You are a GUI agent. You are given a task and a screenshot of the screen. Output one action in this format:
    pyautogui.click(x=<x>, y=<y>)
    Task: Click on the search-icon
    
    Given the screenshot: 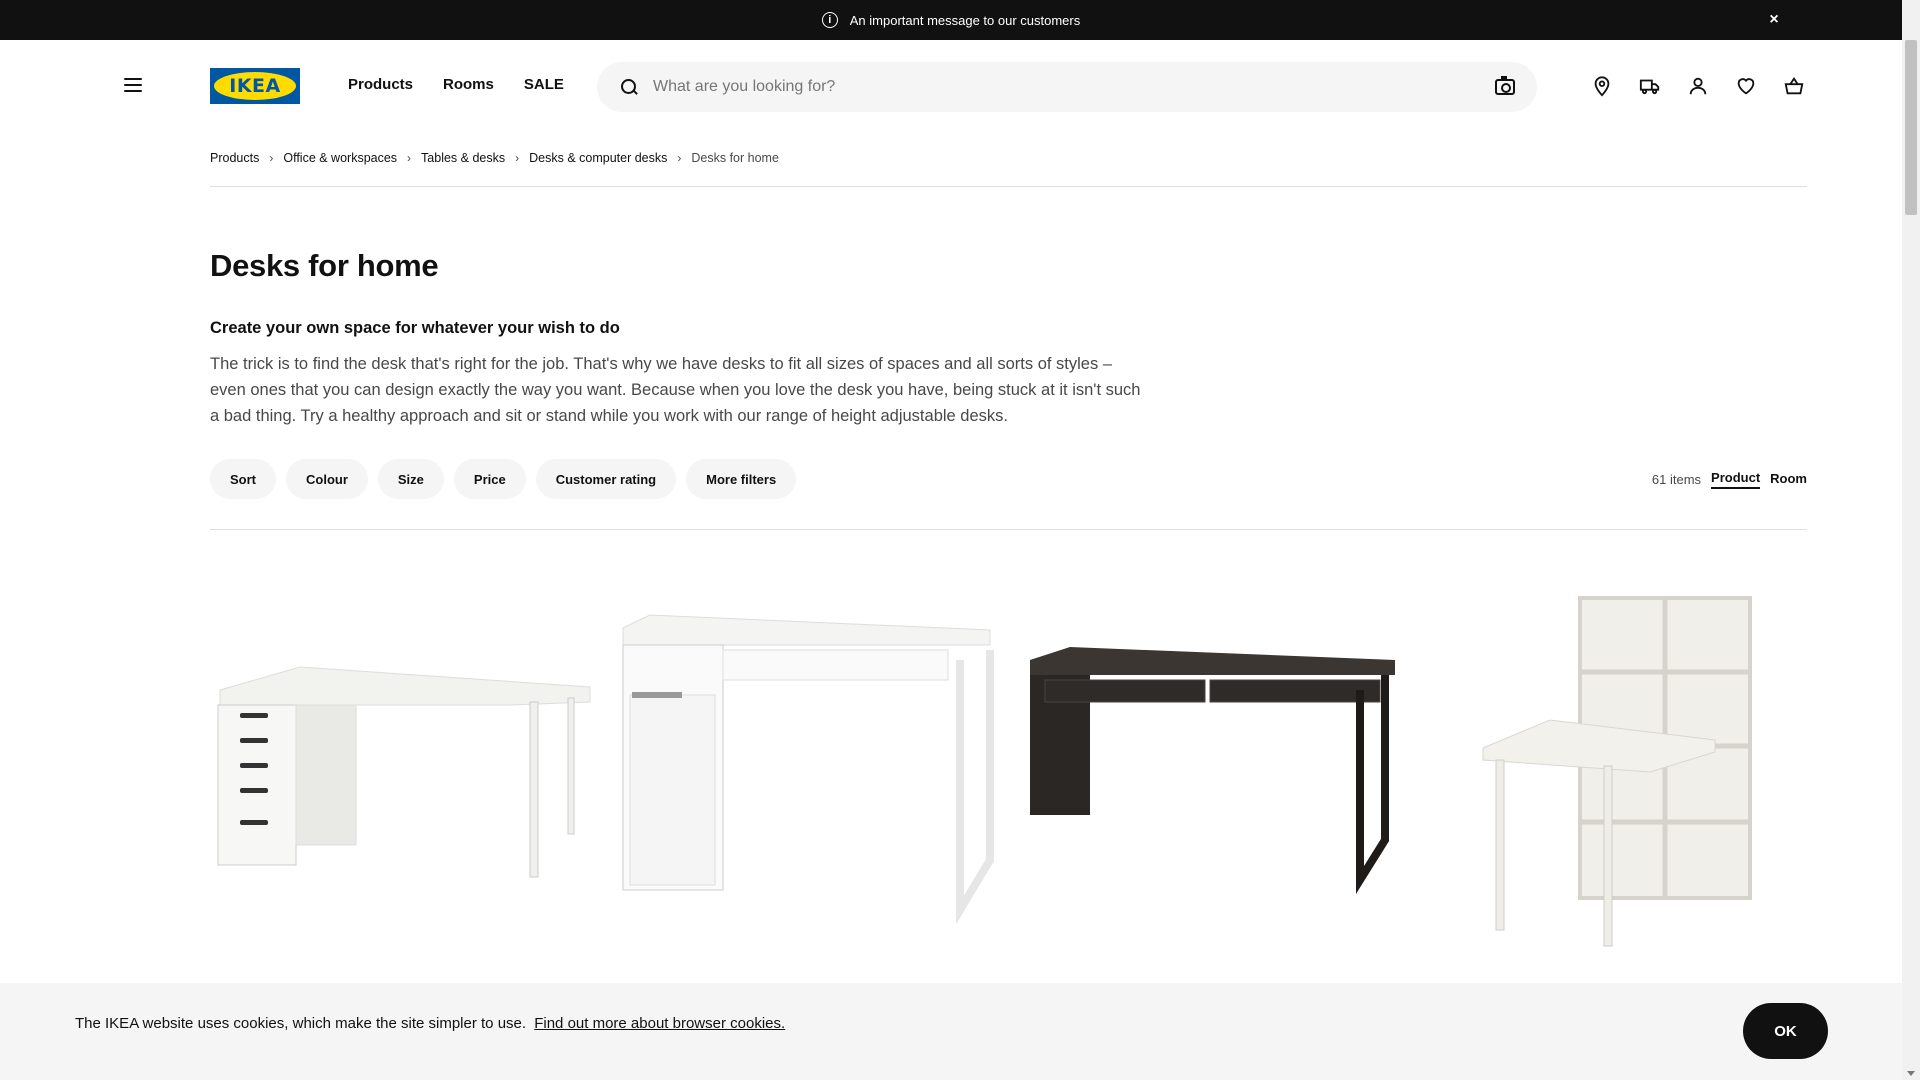 What is the action you would take?
    pyautogui.click(x=629, y=87)
    